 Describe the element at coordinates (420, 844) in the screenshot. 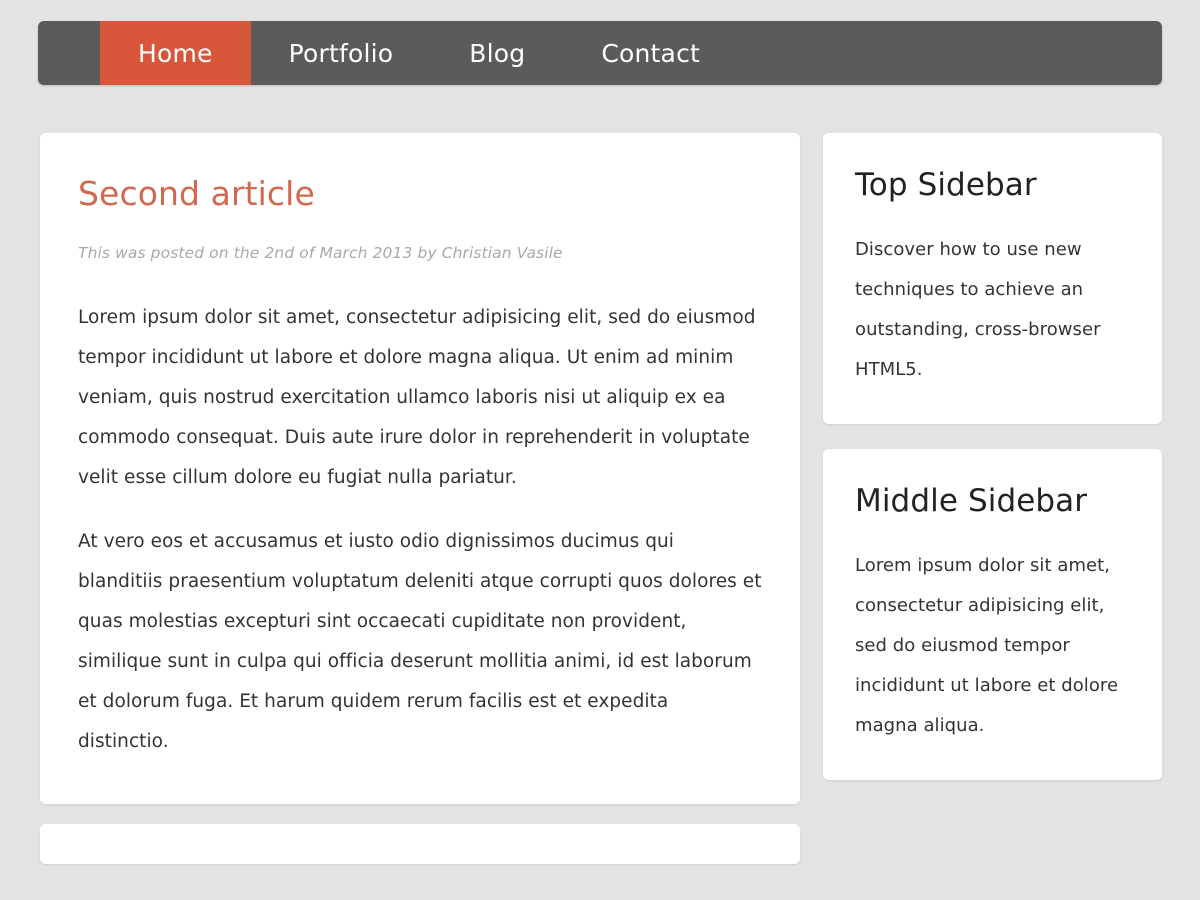

I see `next-article-card-partial` at that location.